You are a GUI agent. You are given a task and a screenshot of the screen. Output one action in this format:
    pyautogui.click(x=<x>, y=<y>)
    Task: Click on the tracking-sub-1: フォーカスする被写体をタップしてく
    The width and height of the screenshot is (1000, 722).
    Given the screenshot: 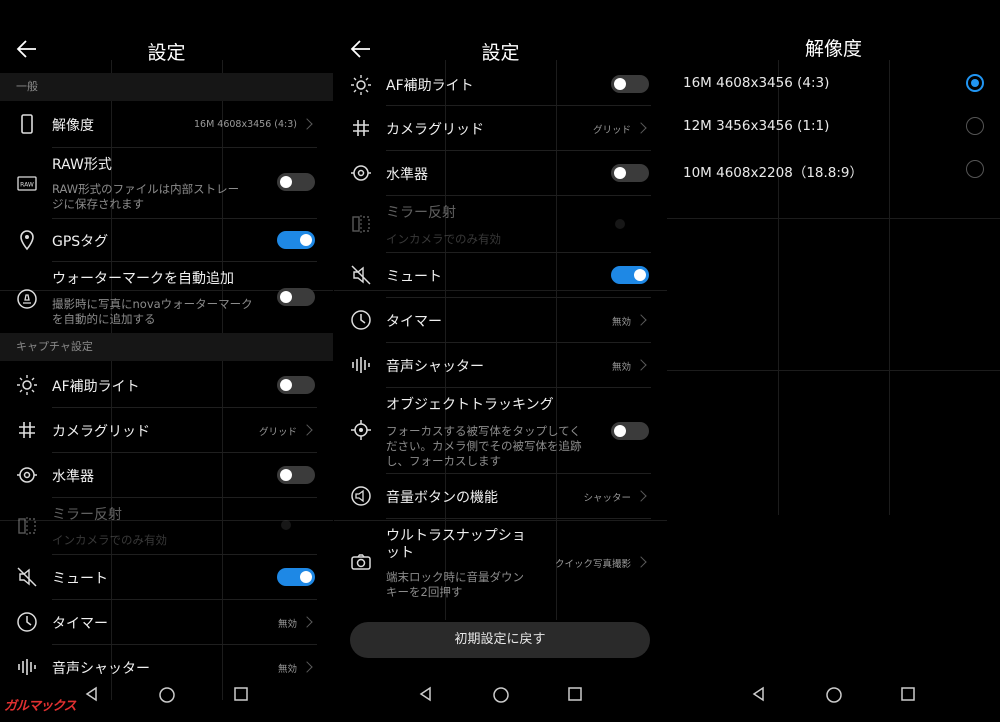 What is the action you would take?
    pyautogui.click(x=483, y=431)
    